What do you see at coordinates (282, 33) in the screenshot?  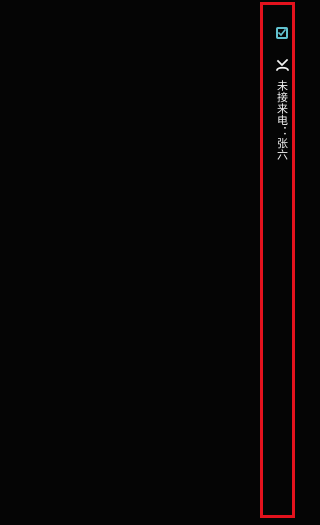 I see `check-square-icon` at bounding box center [282, 33].